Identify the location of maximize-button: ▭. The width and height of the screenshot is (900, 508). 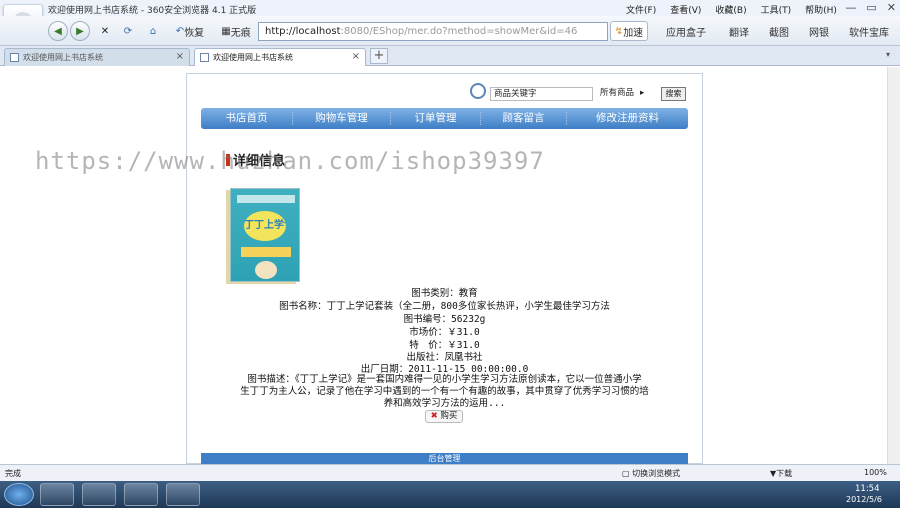
(871, 7).